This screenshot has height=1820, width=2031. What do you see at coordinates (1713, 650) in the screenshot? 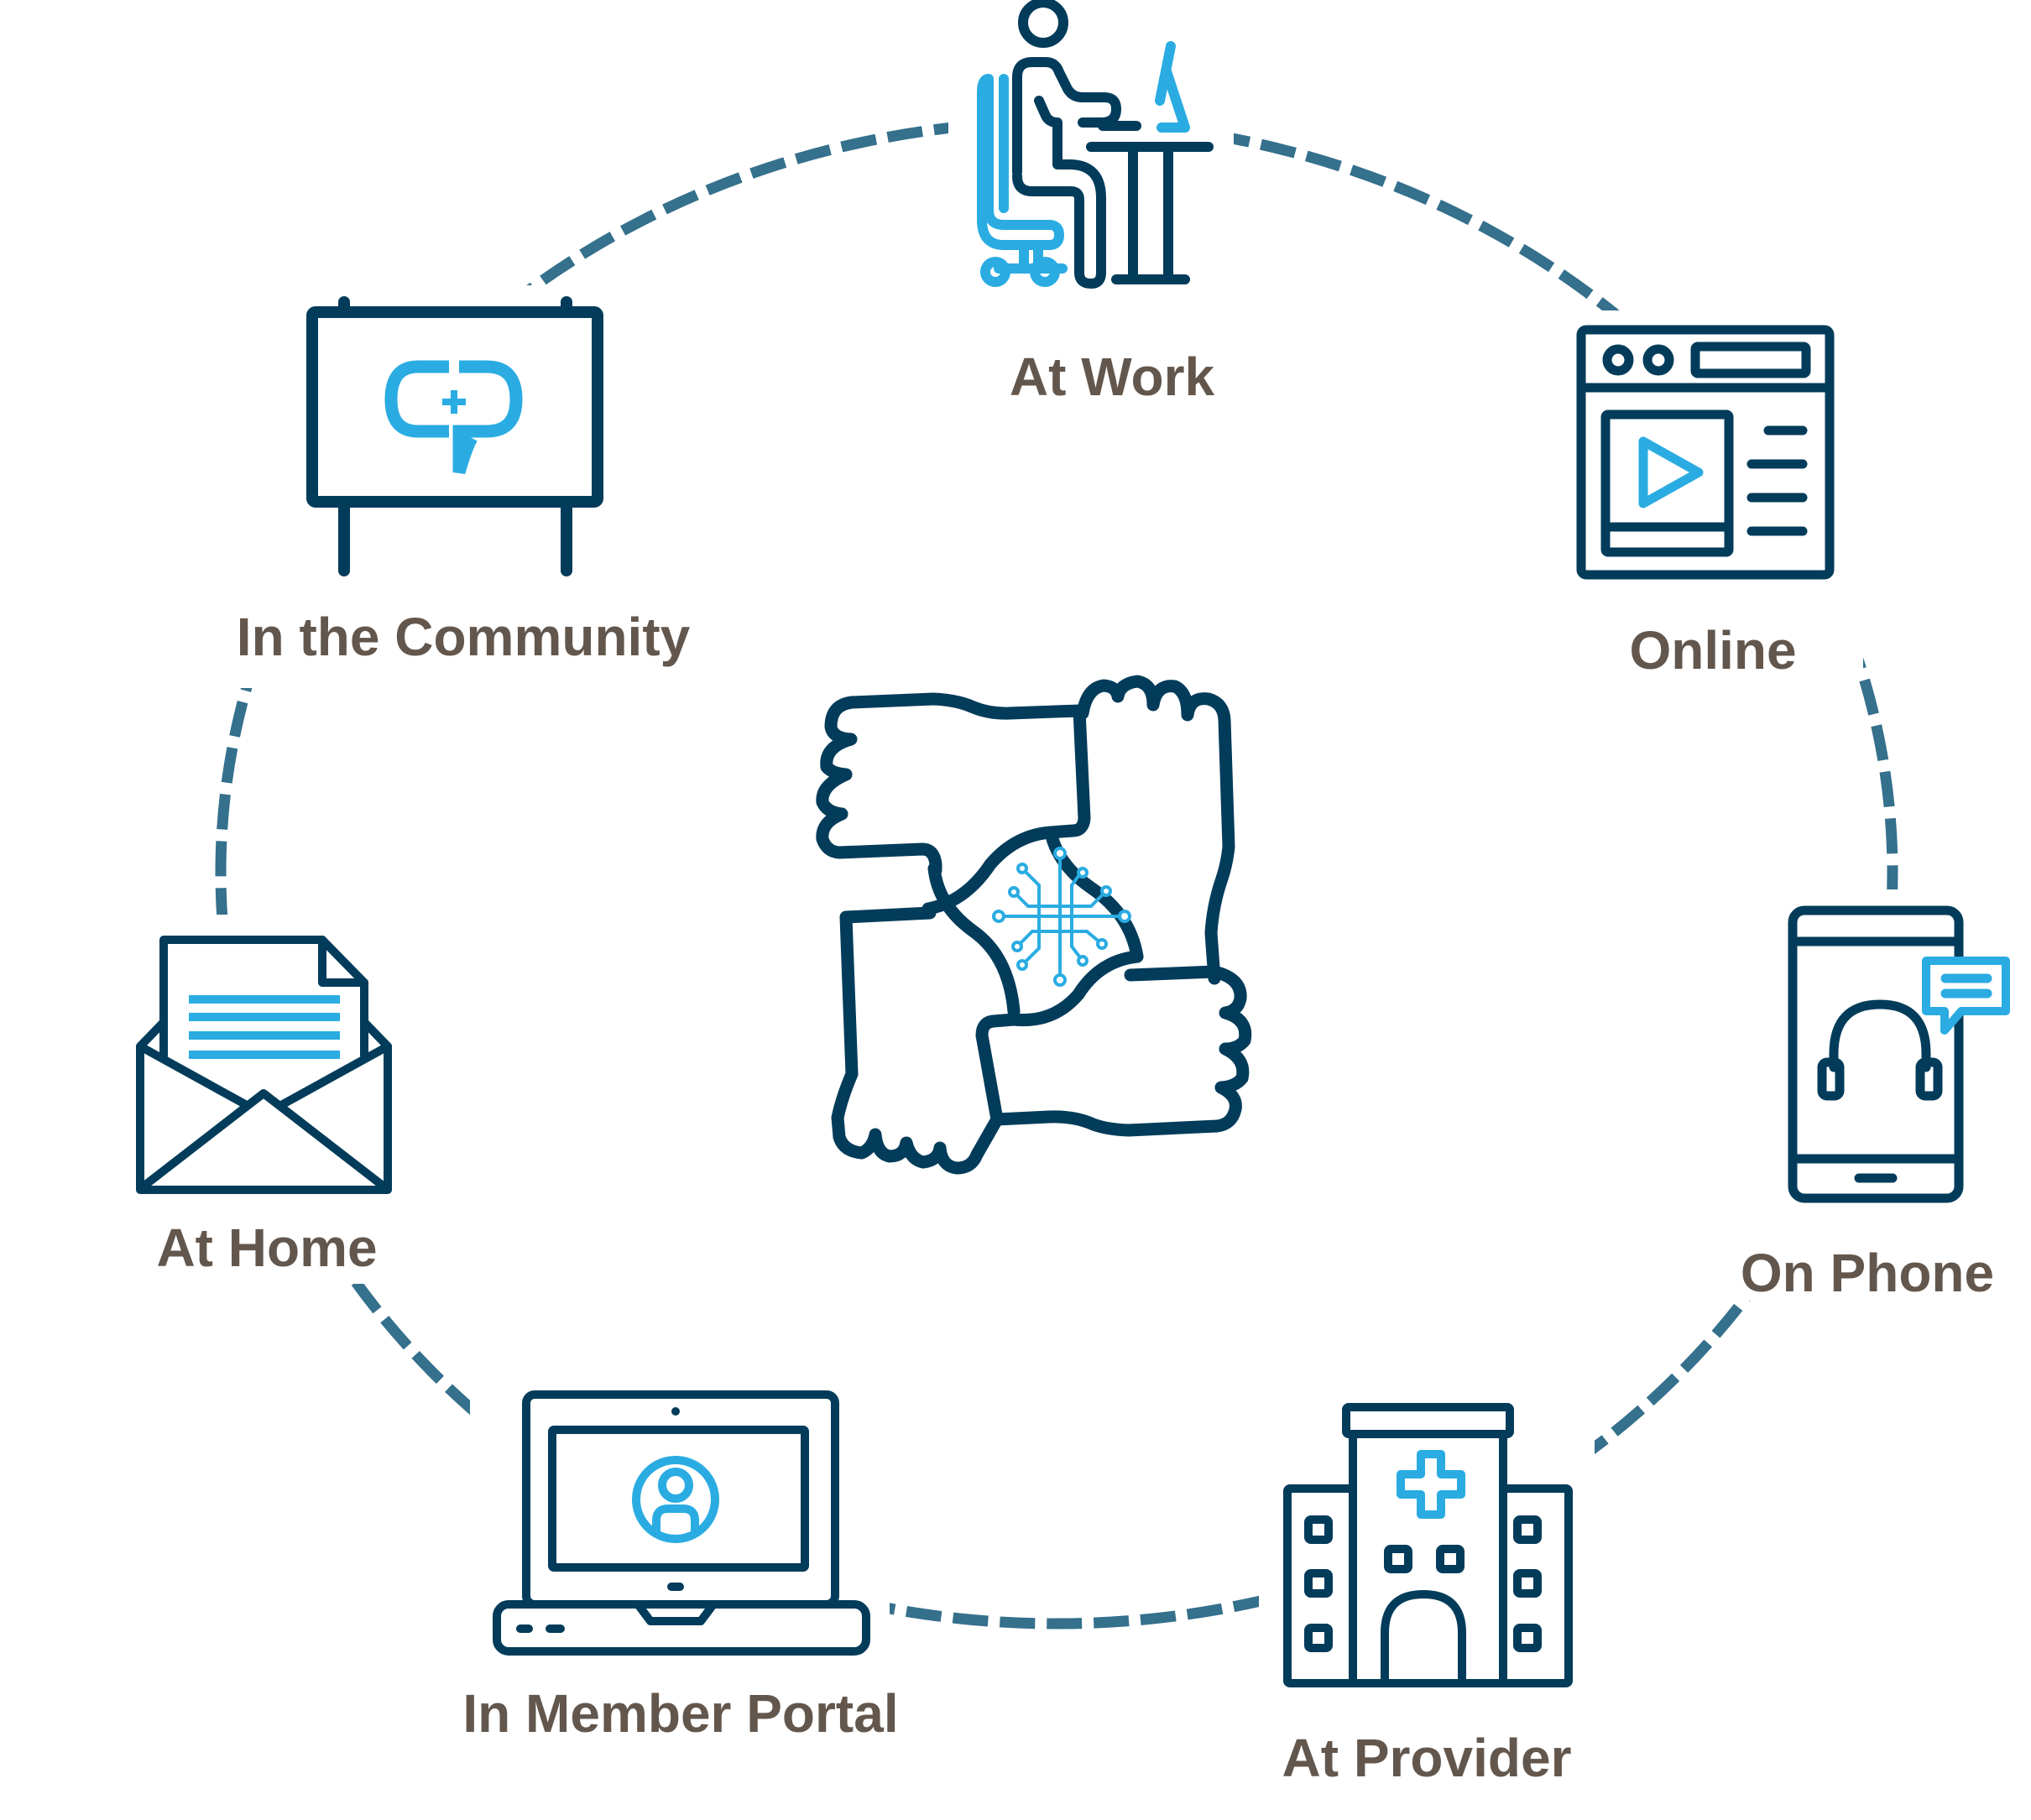
I see `label-online: Online` at bounding box center [1713, 650].